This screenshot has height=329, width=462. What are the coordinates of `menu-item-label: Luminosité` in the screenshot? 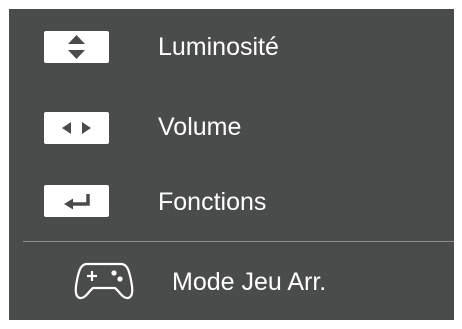 It's located at (218, 47).